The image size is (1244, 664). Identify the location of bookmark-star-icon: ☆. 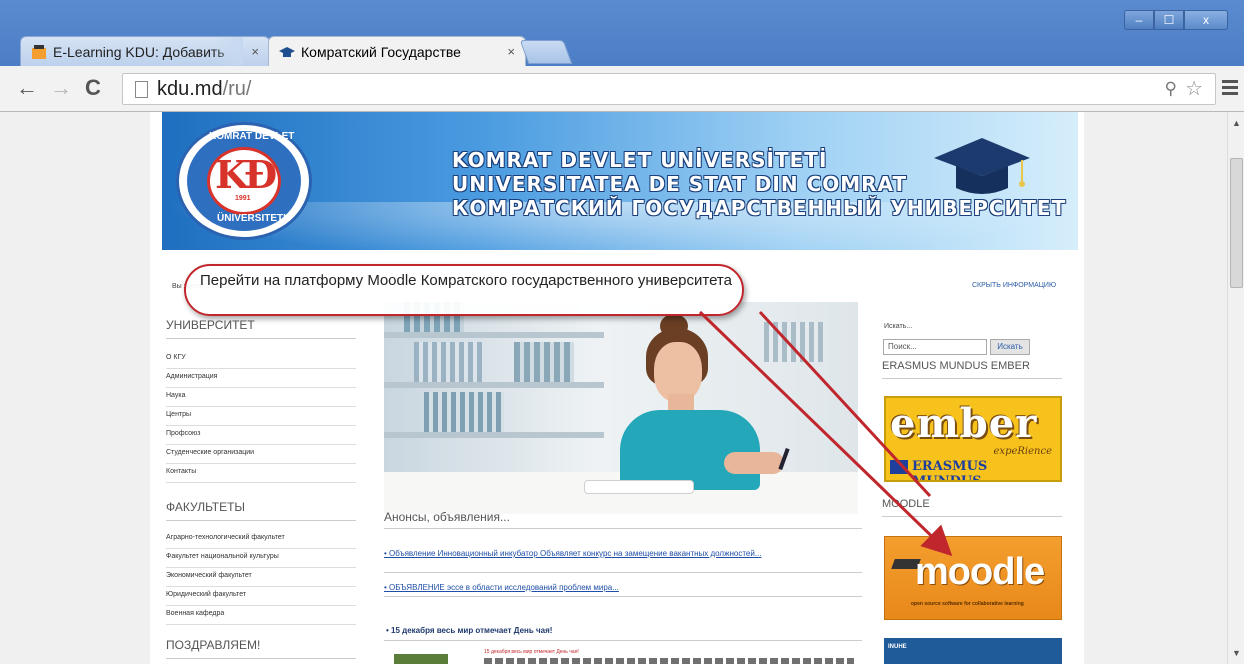
(1194, 88).